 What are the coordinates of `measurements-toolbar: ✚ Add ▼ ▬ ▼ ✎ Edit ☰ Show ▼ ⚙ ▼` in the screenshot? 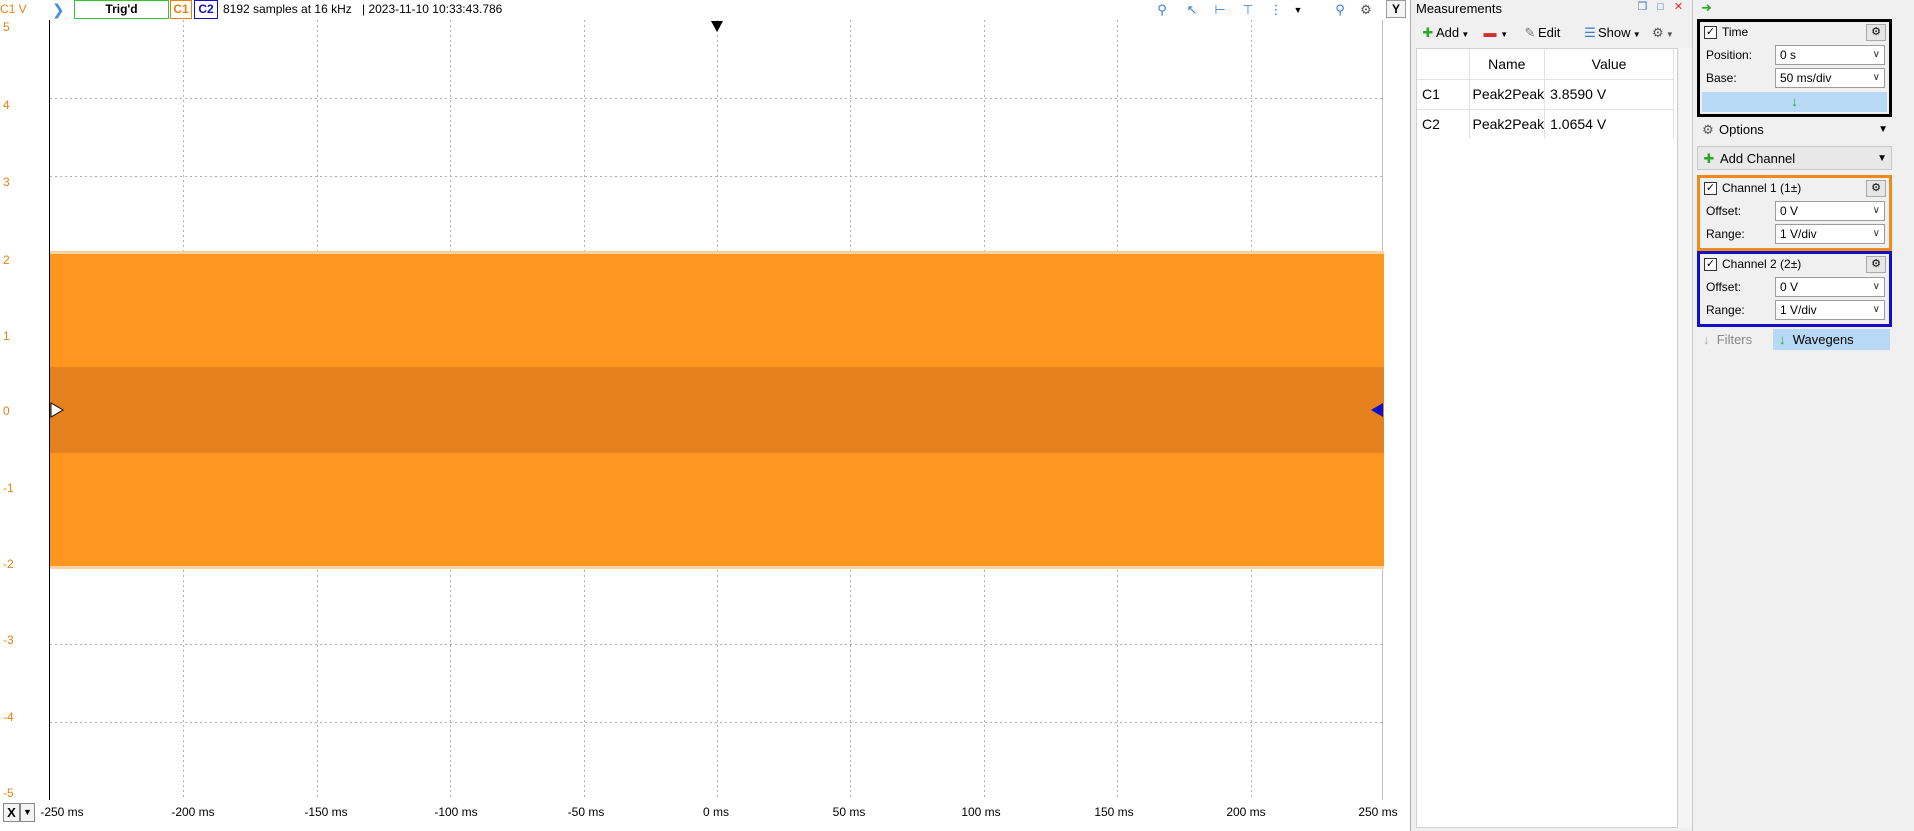 It's located at (1552, 33).